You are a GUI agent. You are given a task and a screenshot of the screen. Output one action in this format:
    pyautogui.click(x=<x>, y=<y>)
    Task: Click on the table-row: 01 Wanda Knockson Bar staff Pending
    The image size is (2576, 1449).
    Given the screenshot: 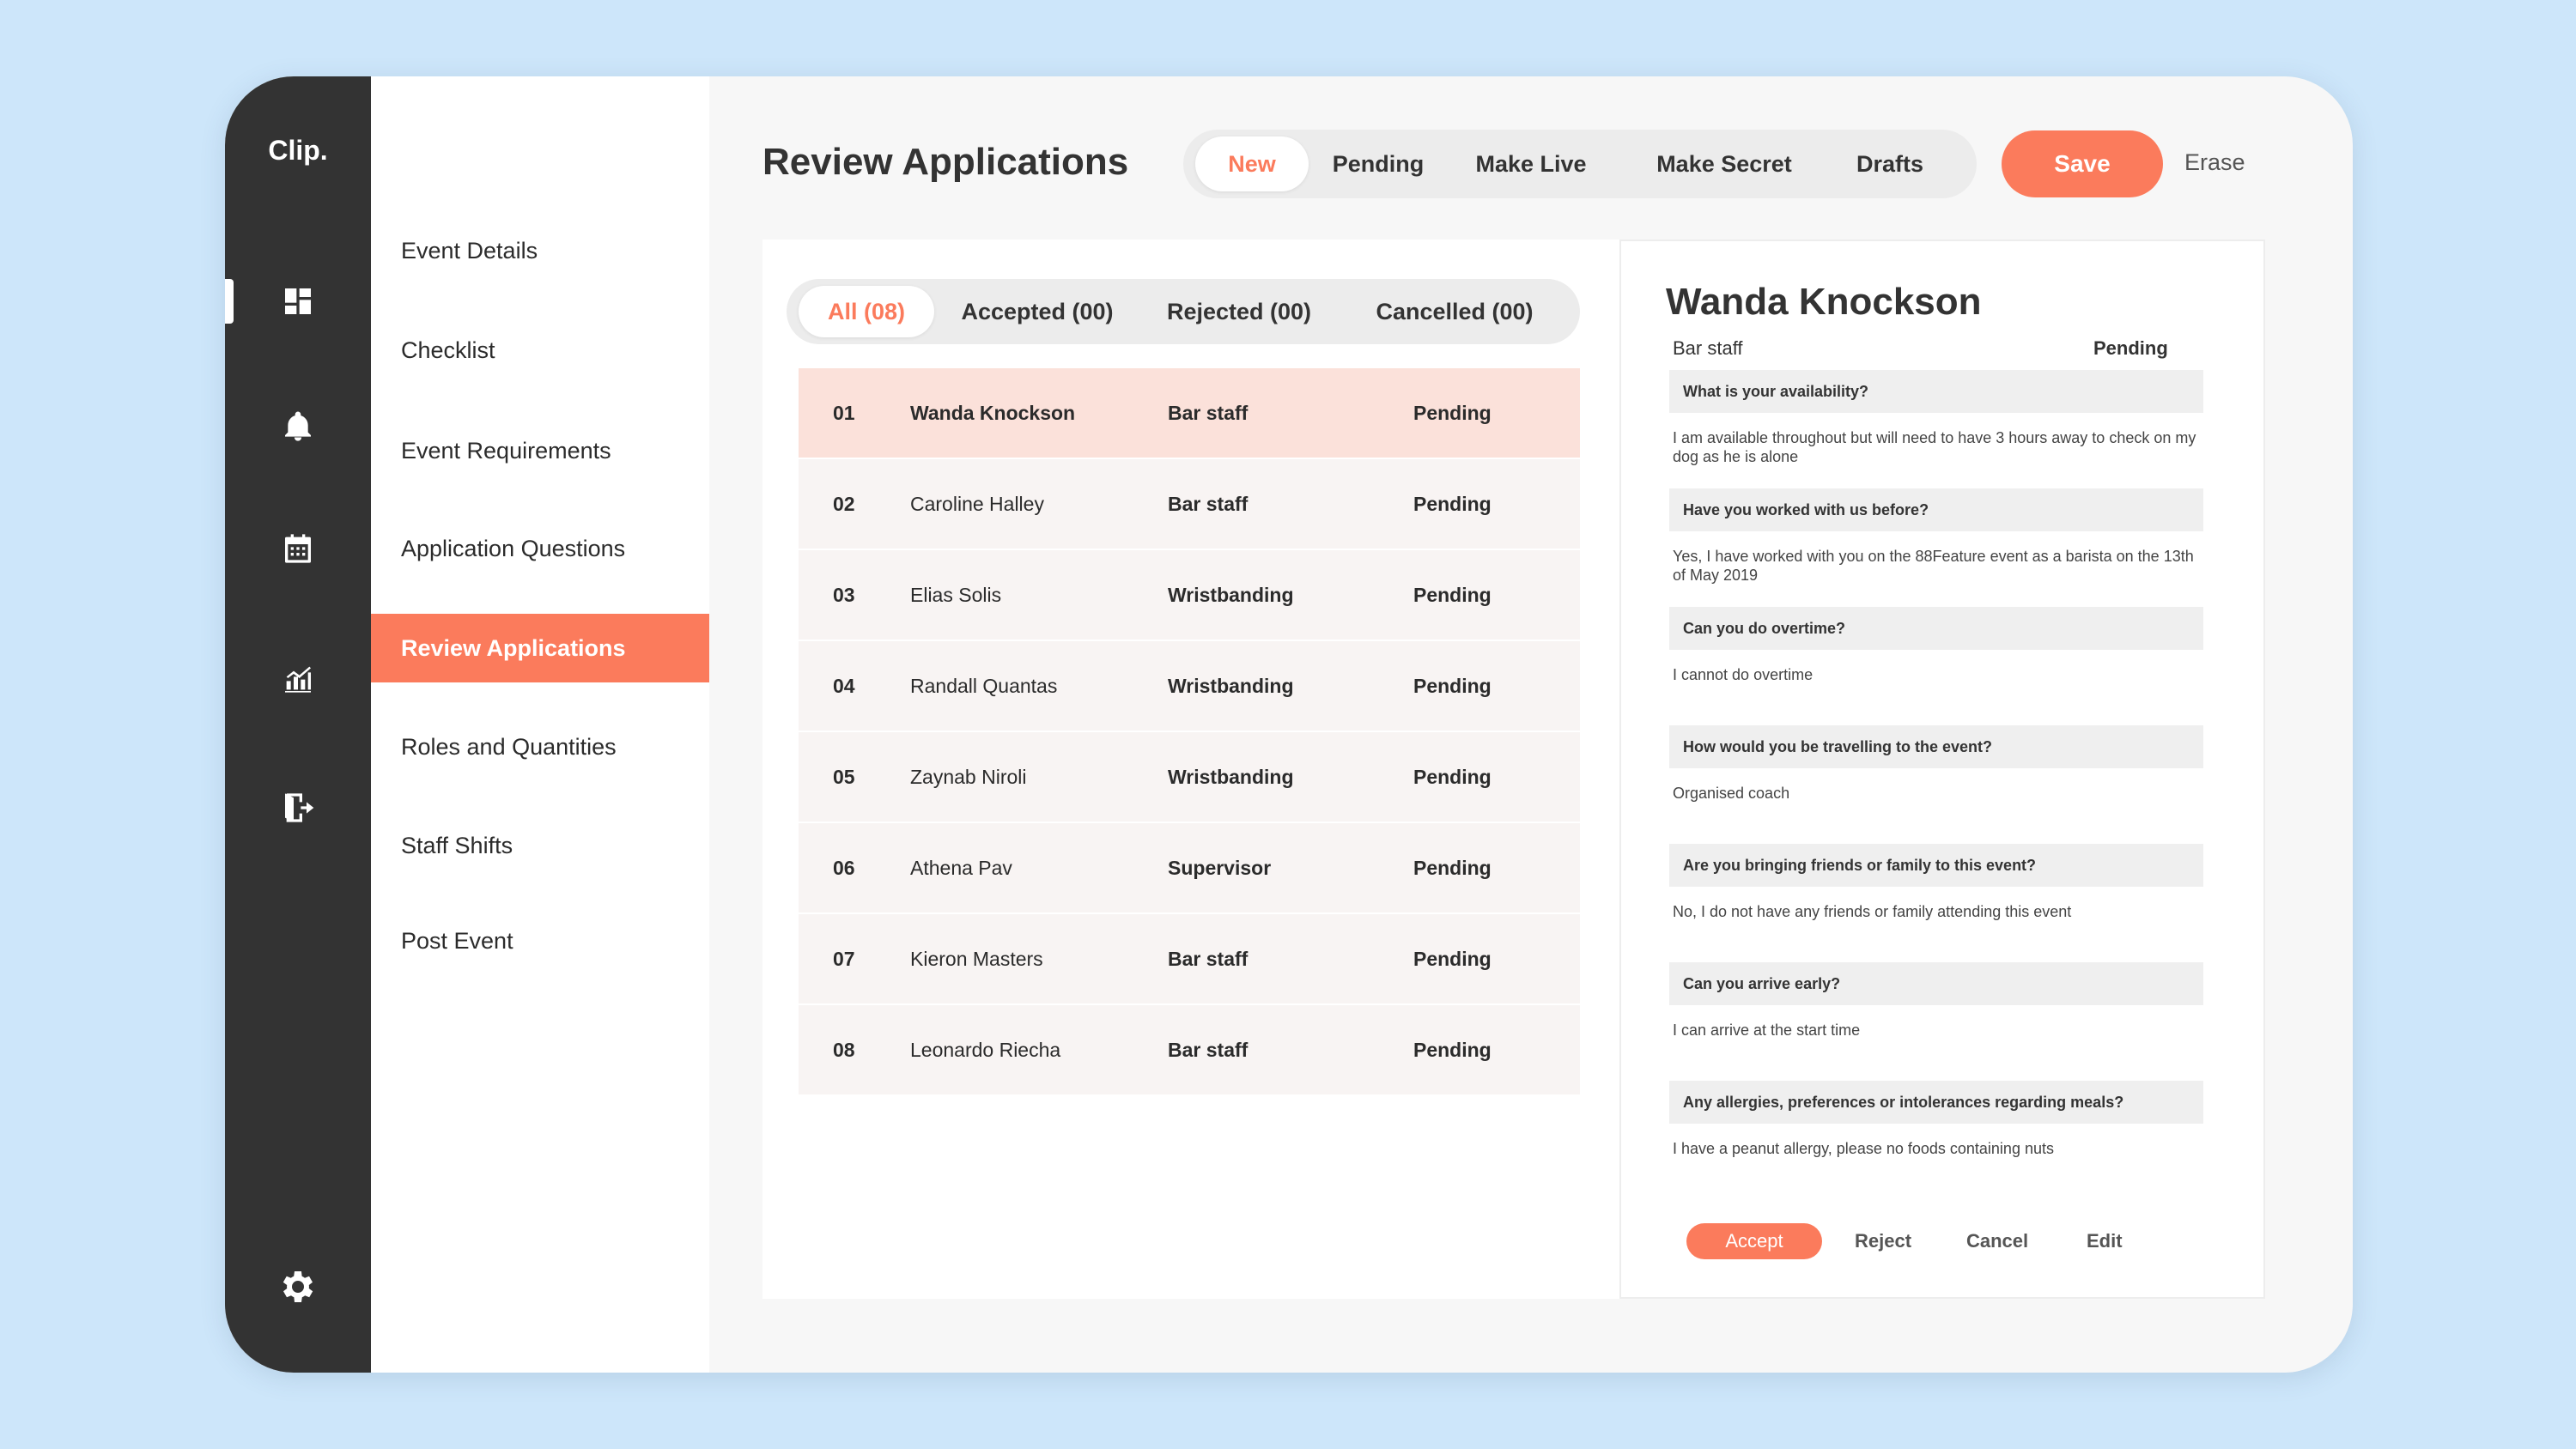 What is the action you would take?
    pyautogui.click(x=1189, y=413)
    